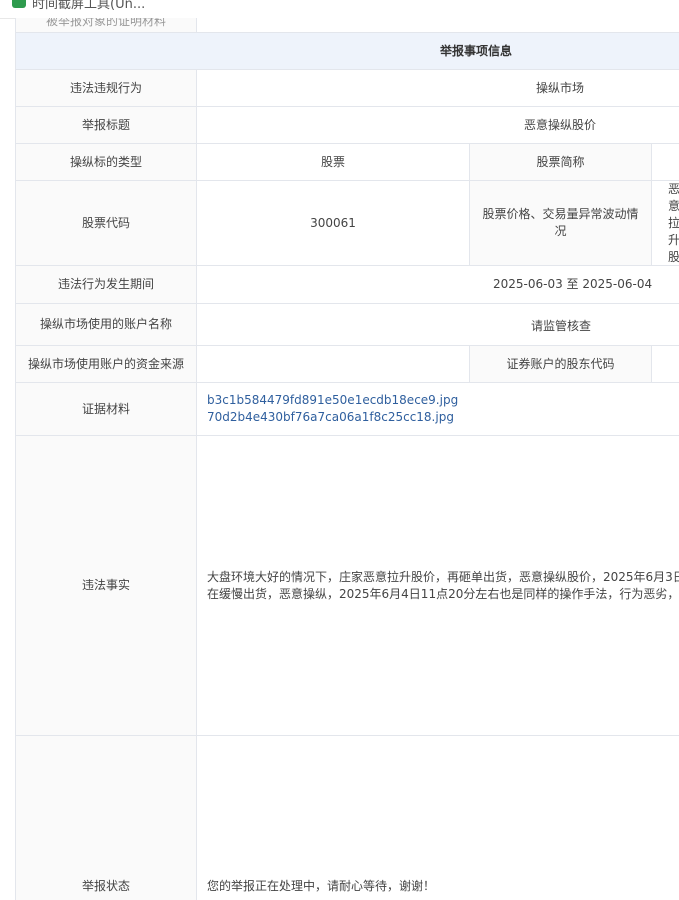  Describe the element at coordinates (333, 364) in the screenshot. I see `fund-source-value-cell` at that location.